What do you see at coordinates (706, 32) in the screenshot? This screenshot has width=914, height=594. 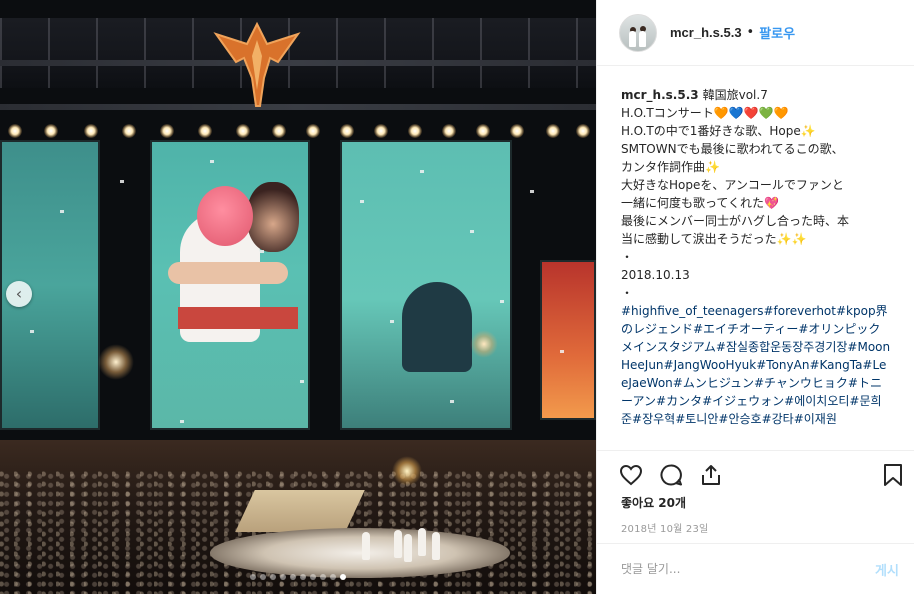 I see `header-username: mcr_h.s.5.3` at bounding box center [706, 32].